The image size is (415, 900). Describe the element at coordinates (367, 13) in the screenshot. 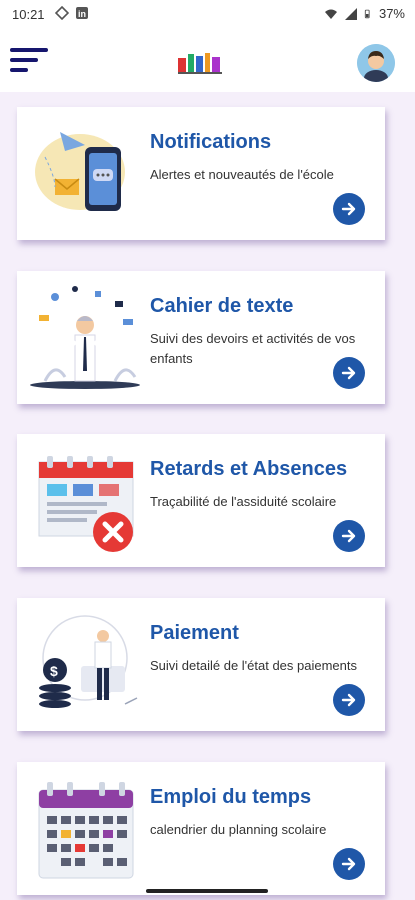

I see `battery-icon` at that location.